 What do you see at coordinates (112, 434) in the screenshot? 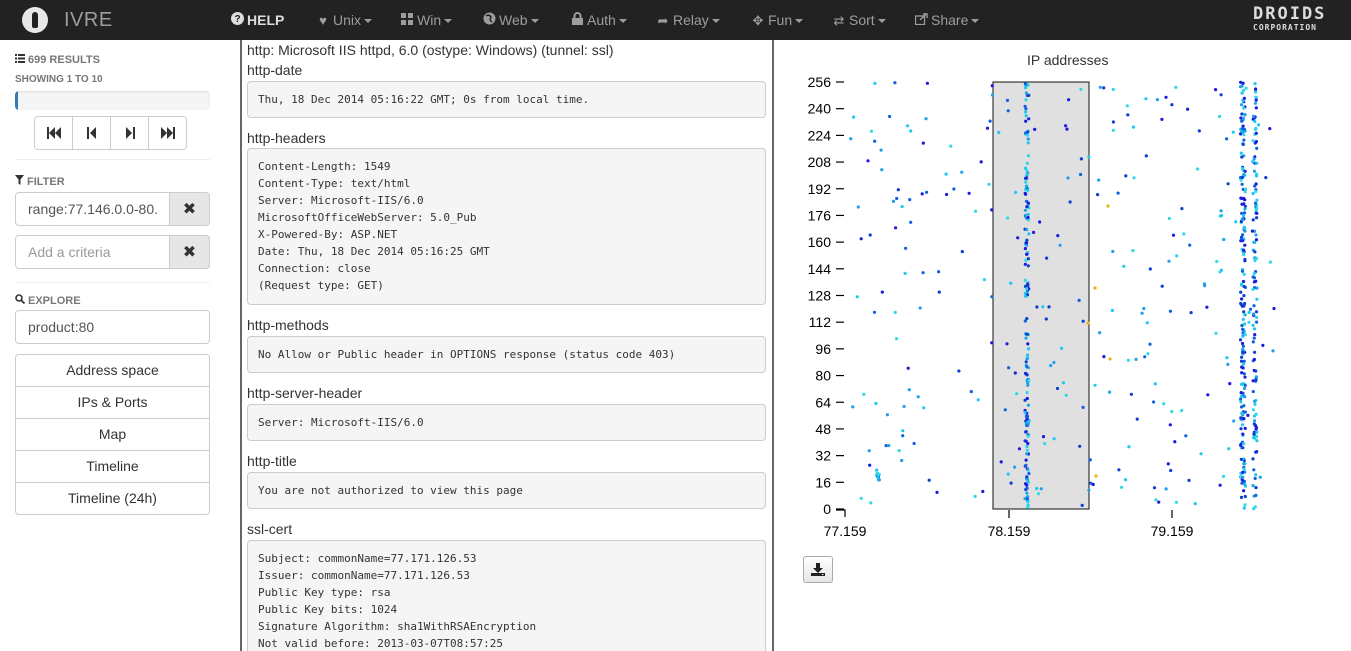
I see `map-button: Map` at bounding box center [112, 434].